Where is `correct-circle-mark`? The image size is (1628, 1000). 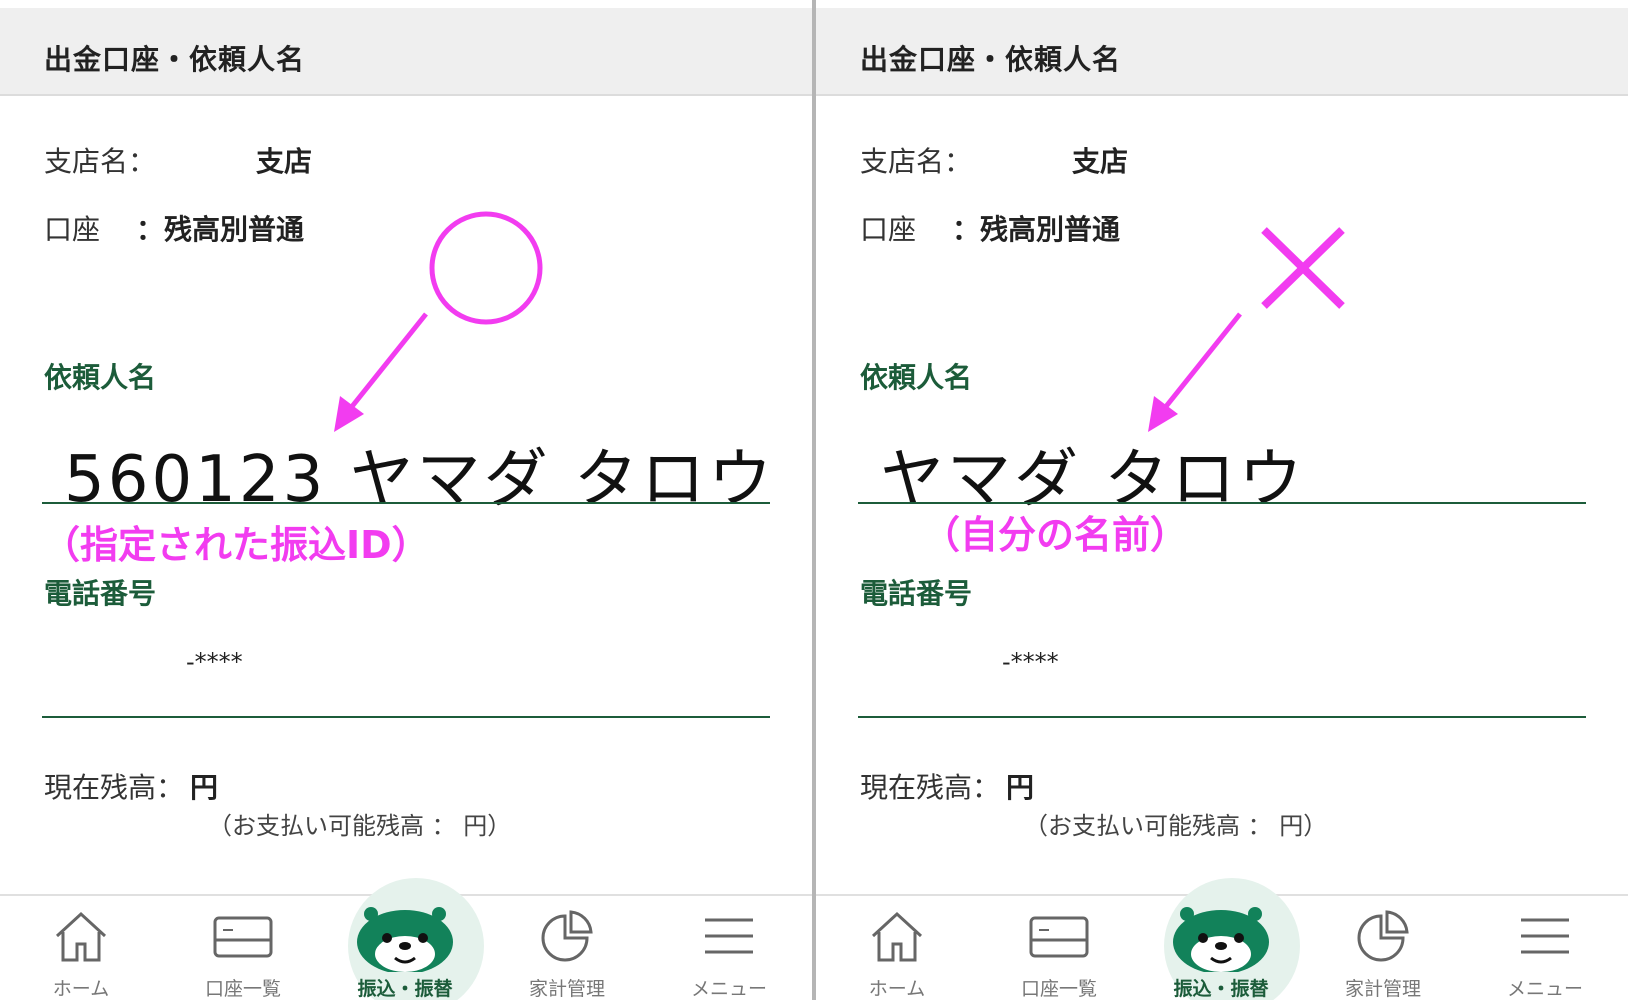
correct-circle-mark is located at coordinates (486, 268).